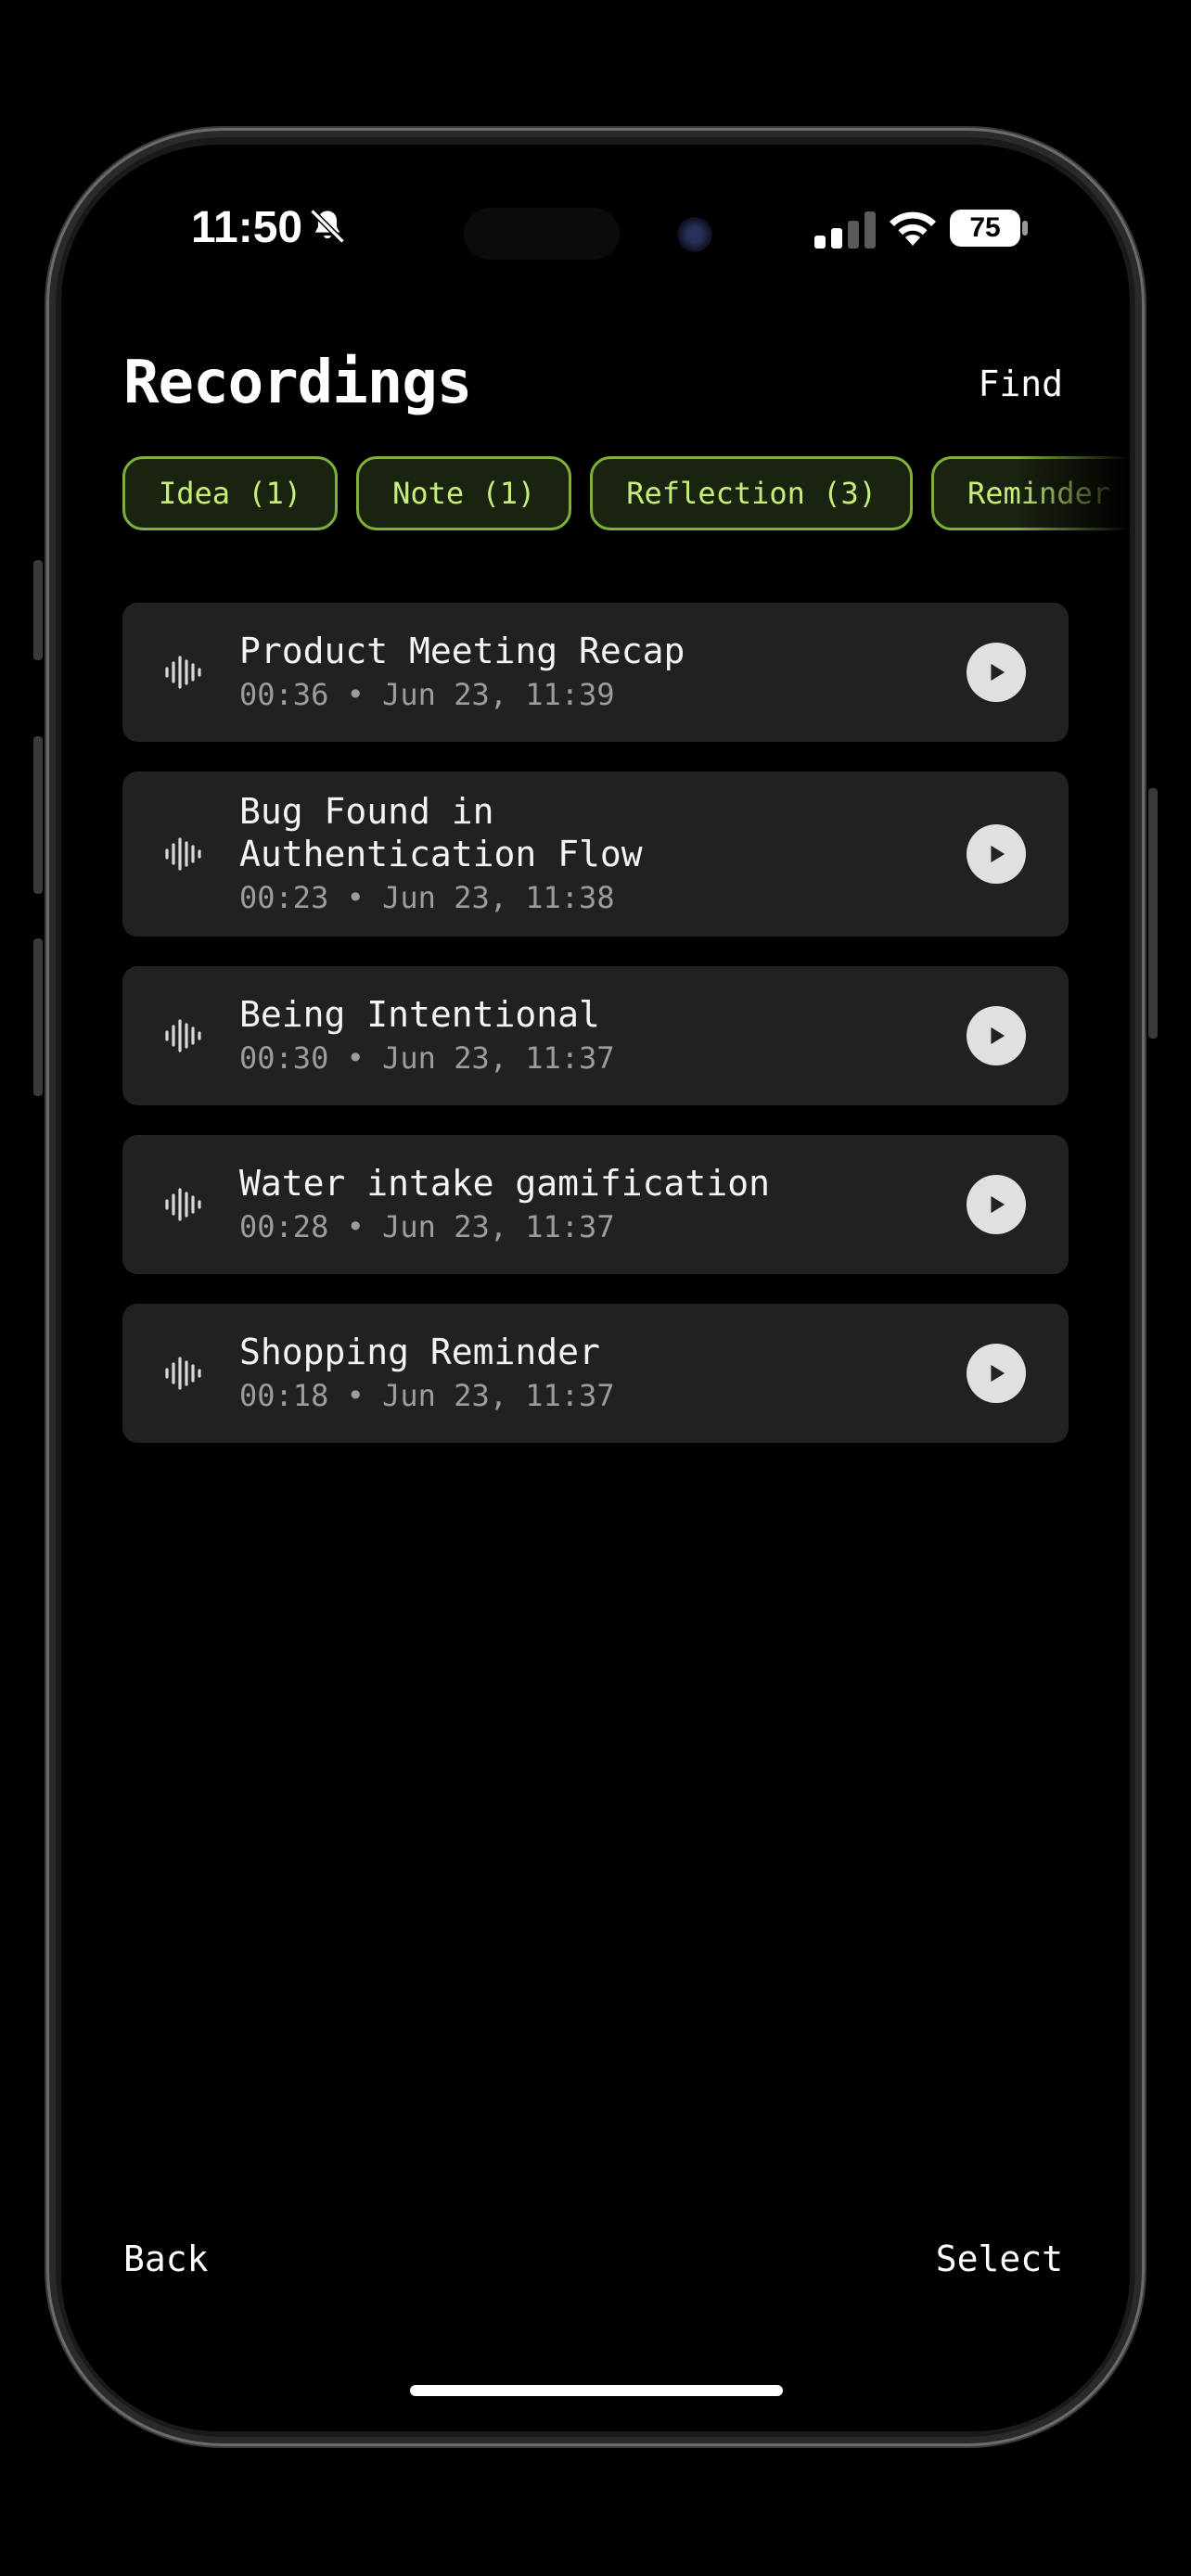 The image size is (1191, 2576). Describe the element at coordinates (1025, 228) in the screenshot. I see `battery-tip` at that location.